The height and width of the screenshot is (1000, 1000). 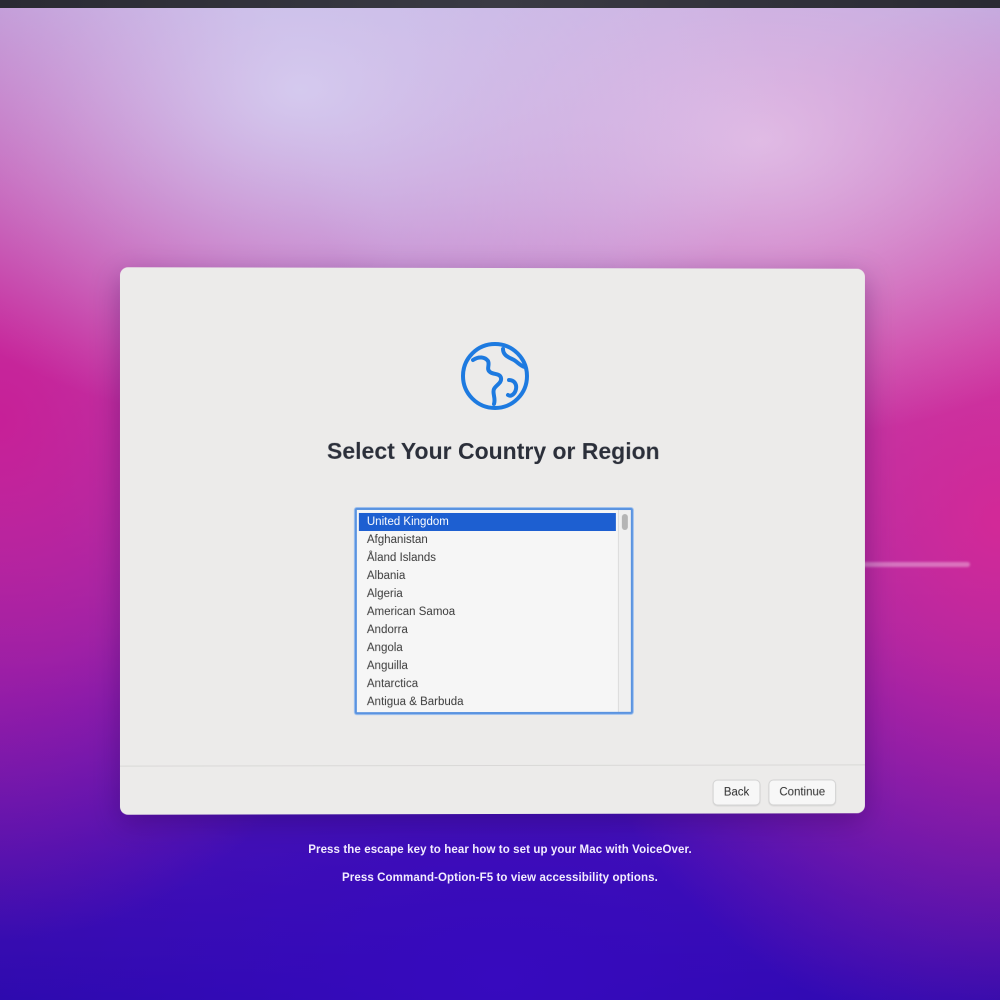 What do you see at coordinates (495, 376) in the screenshot?
I see `globe-icon` at bounding box center [495, 376].